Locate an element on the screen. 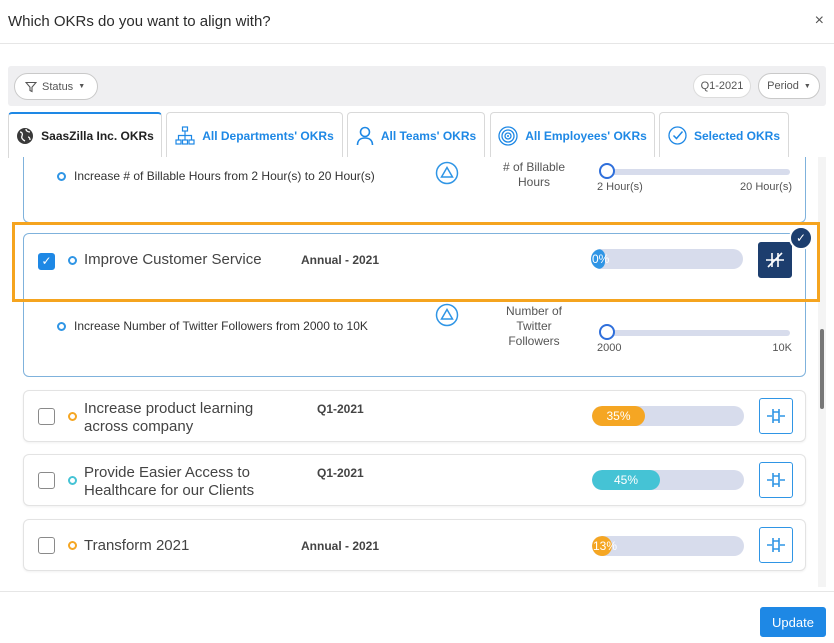 This screenshot has width=834, height=643. progress-fill: 35% is located at coordinates (618, 416).